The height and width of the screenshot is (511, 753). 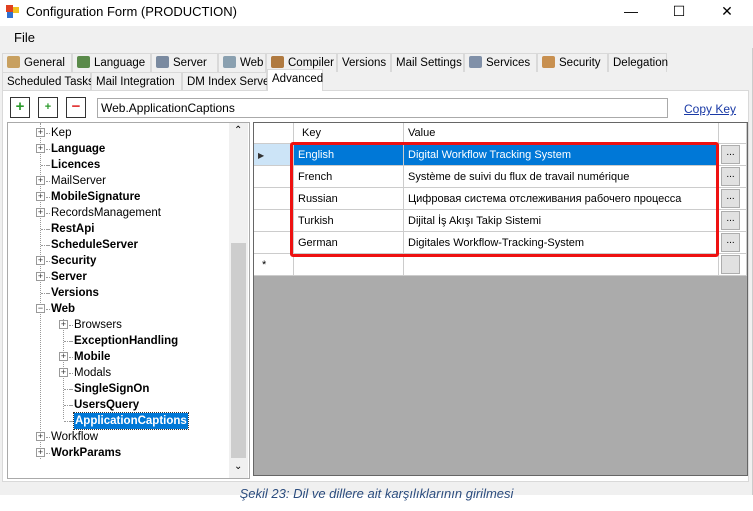 What do you see at coordinates (76, 107) in the screenshot?
I see `remove-button: −` at bounding box center [76, 107].